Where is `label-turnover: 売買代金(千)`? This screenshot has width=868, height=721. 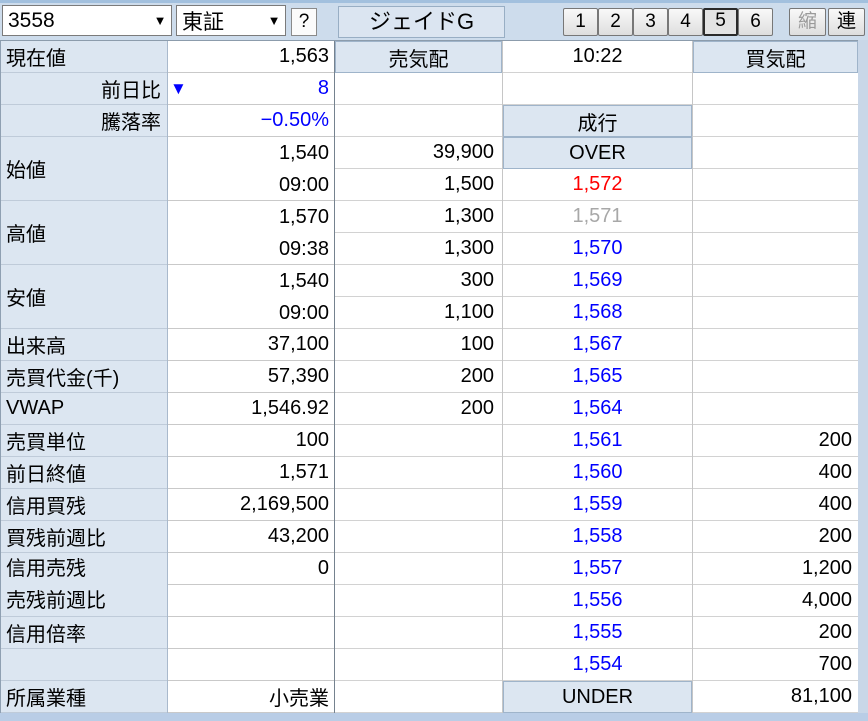 label-turnover: 売買代金(千) is located at coordinates (84, 377).